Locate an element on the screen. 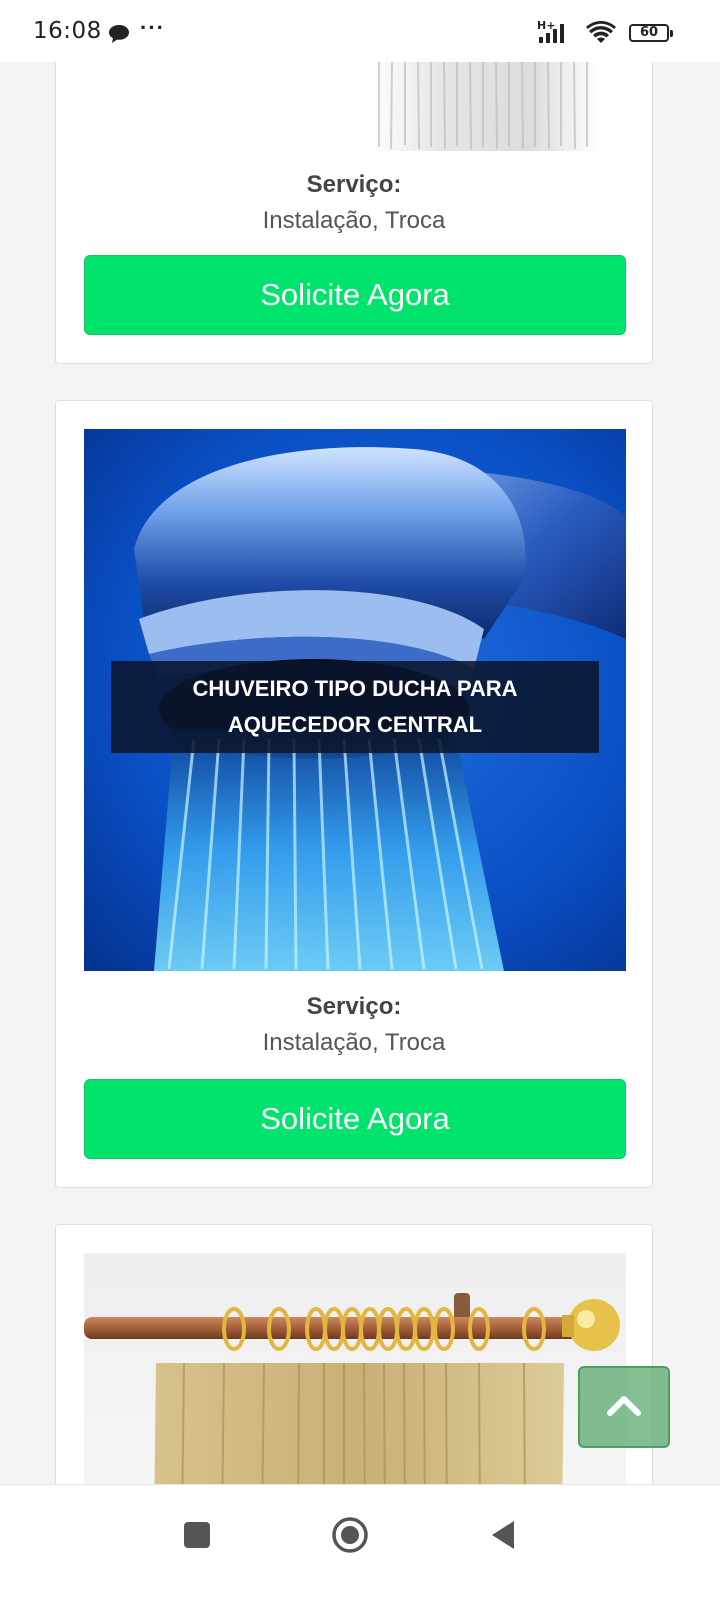 The height and width of the screenshot is (1601, 720). recent-apps-button is located at coordinates (198, 1535).